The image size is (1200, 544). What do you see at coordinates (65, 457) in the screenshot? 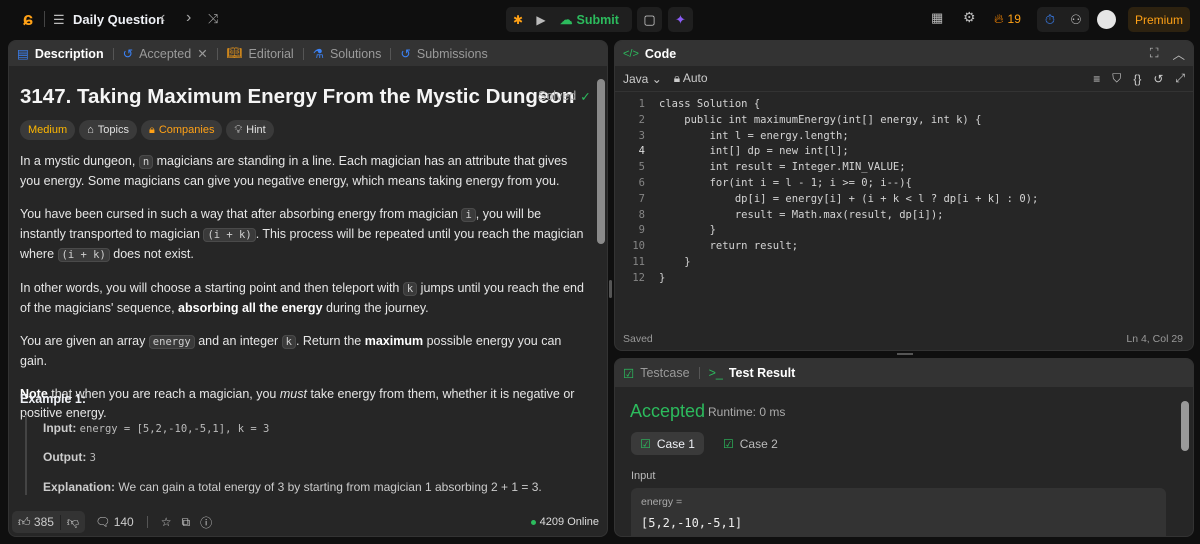
I see `output-label: Output:` at bounding box center [65, 457].